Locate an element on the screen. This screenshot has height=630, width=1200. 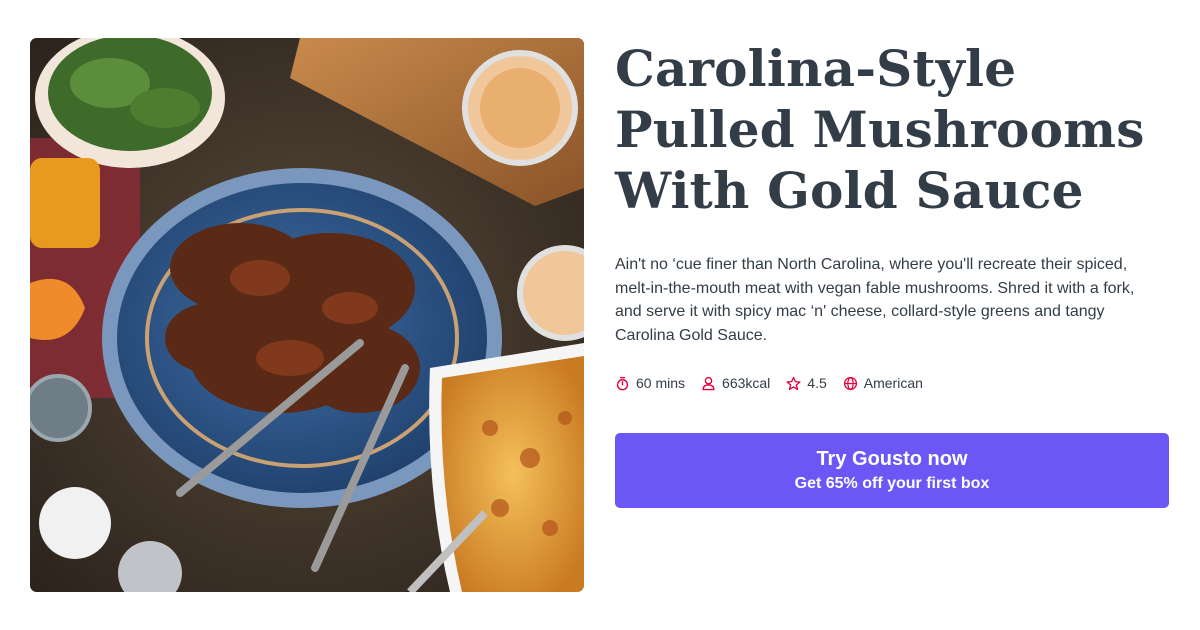
globe-icon is located at coordinates (850, 383).